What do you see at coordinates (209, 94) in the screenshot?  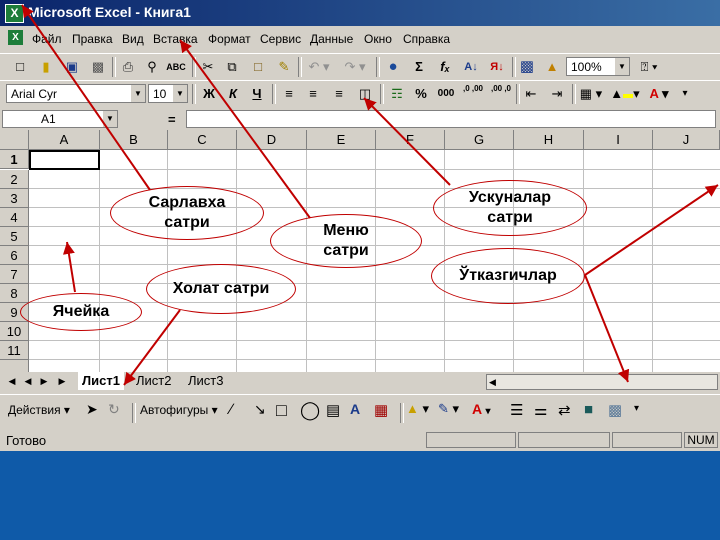 I see `bold-button: Ж` at bounding box center [209, 94].